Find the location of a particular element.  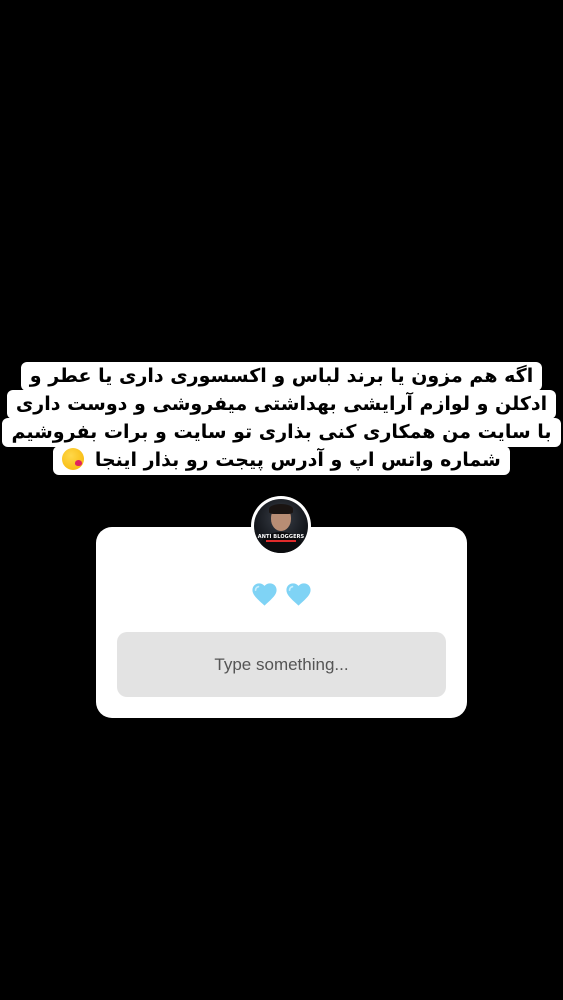

avatar-brand-label: ANTI BLOGGERS is located at coordinates (281, 537).